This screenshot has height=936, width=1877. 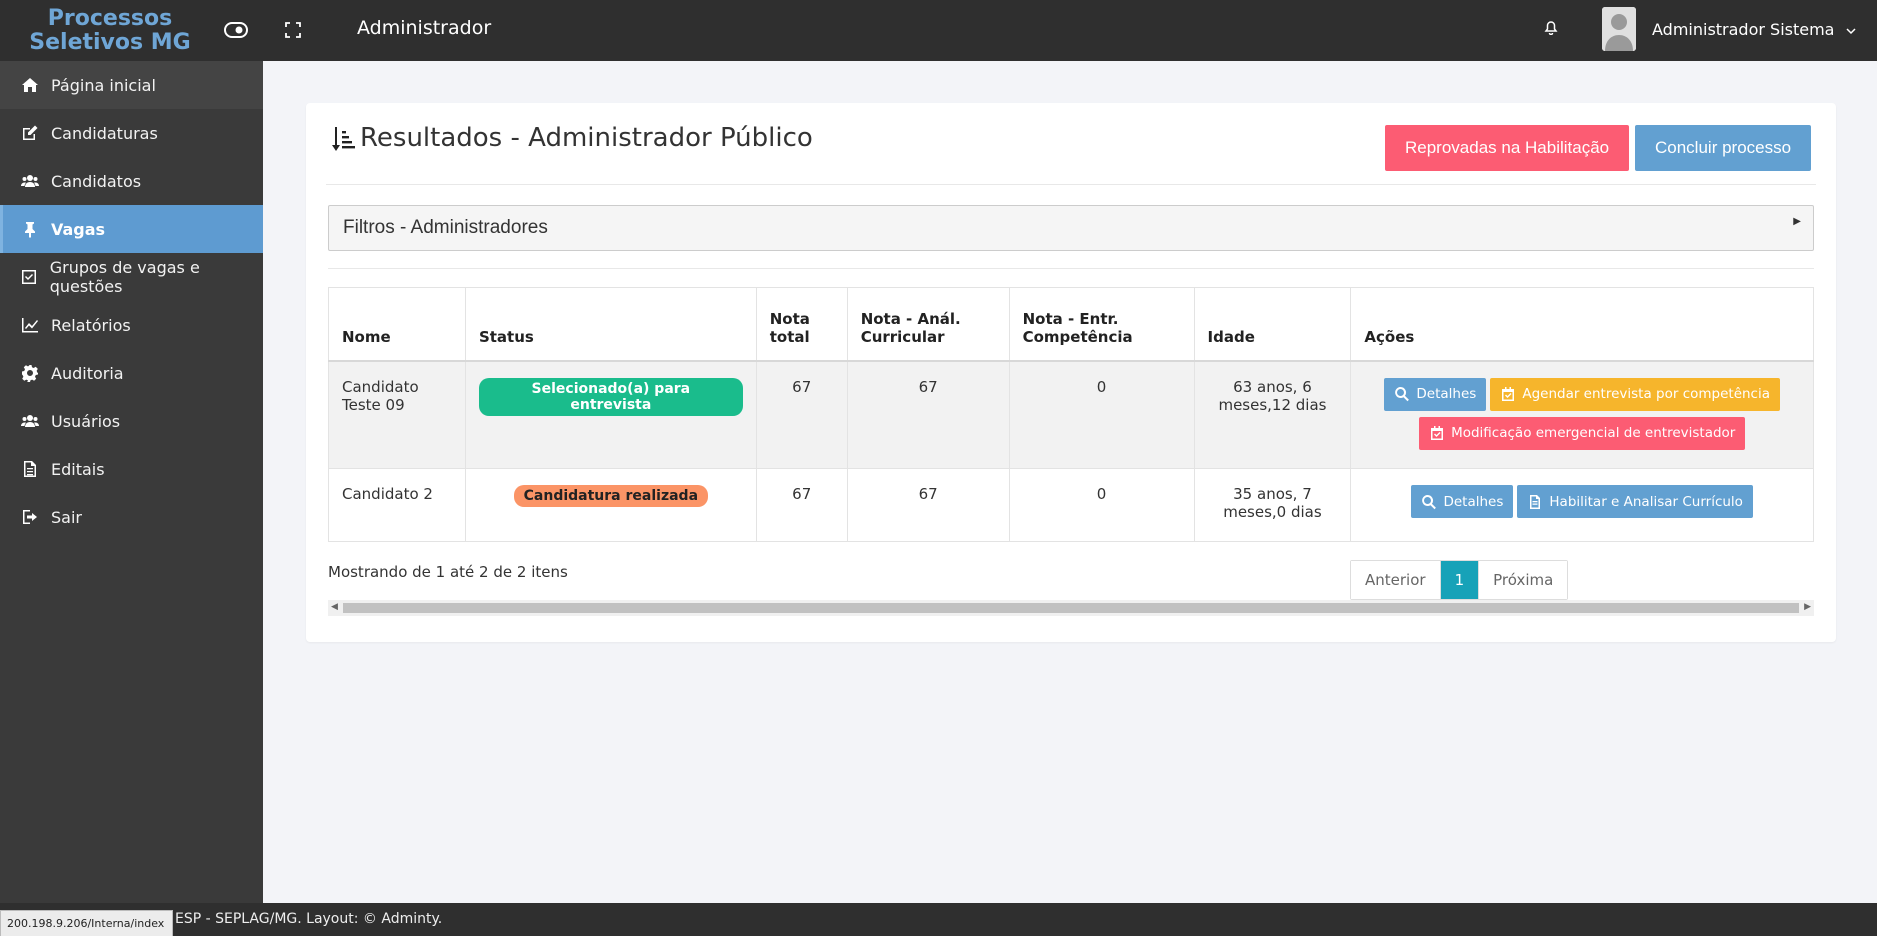 I want to click on sidebar-item-sair: Sair, so click(x=131, y=517).